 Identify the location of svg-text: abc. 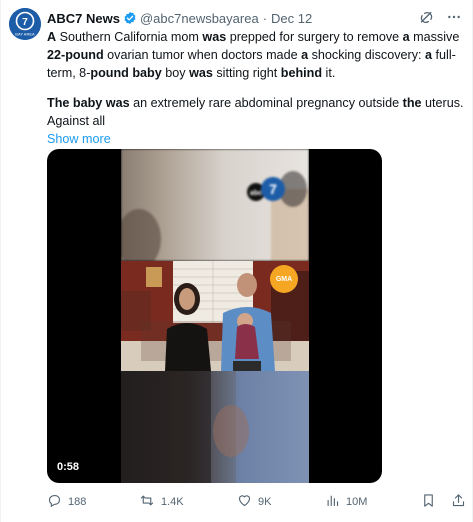
(256, 193).